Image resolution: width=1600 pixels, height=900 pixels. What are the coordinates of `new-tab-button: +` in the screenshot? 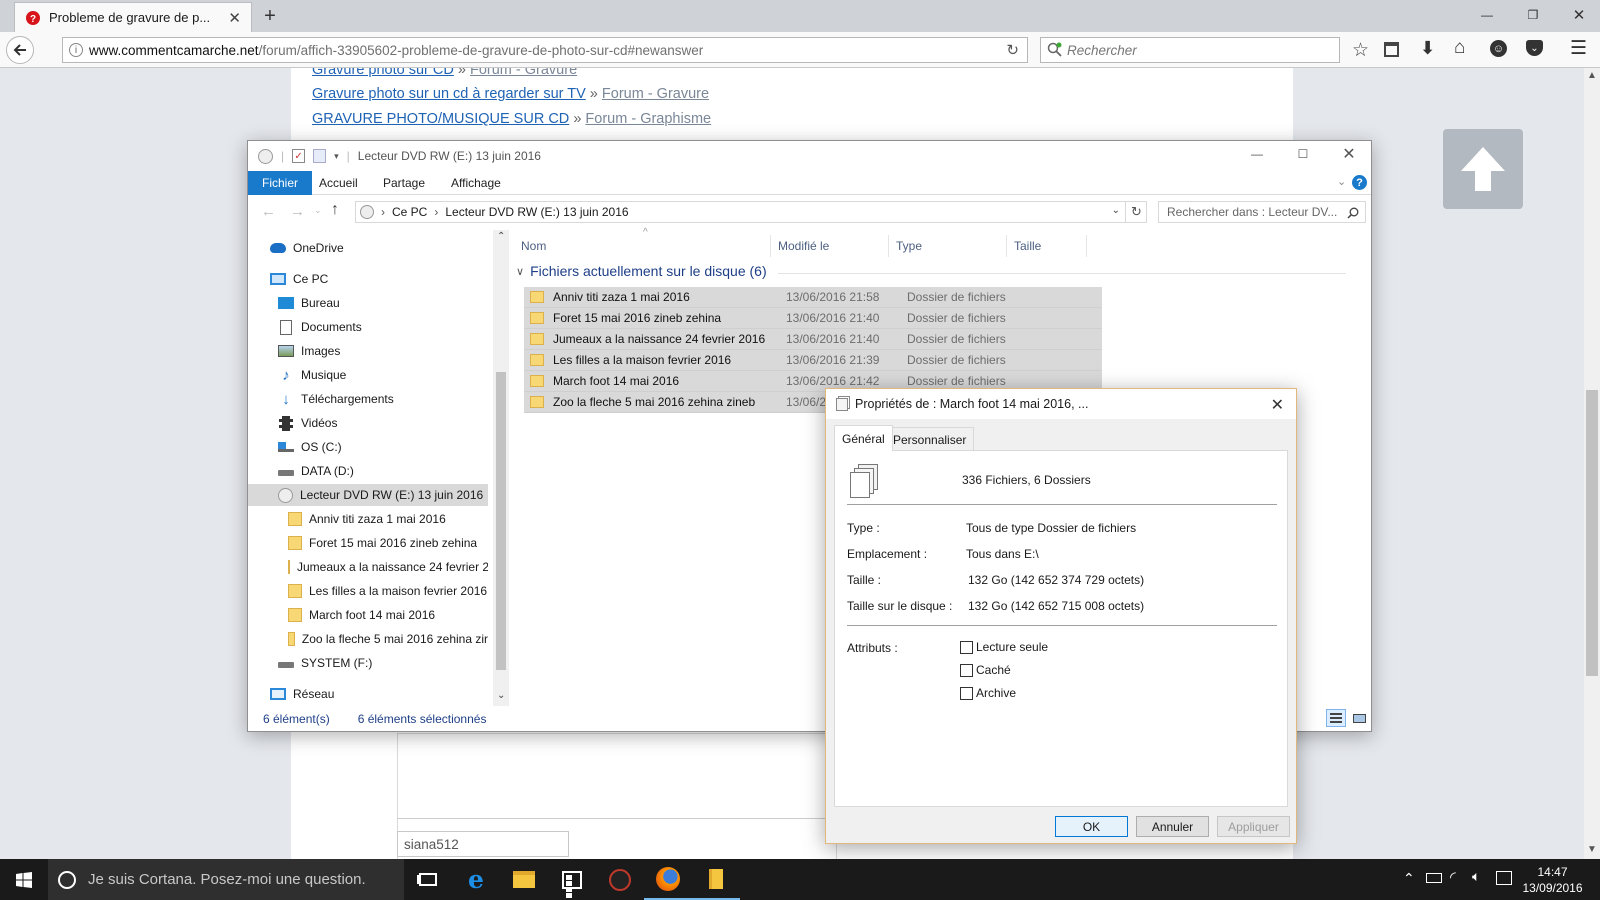 It's located at (270, 16).